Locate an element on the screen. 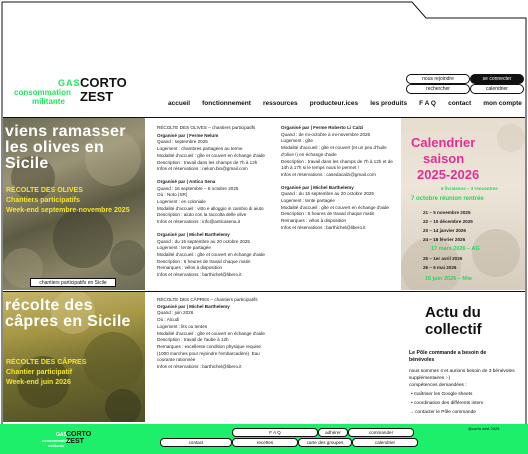 This screenshot has height=454, width=528. calendar-button: calendrier is located at coordinates (497, 89).